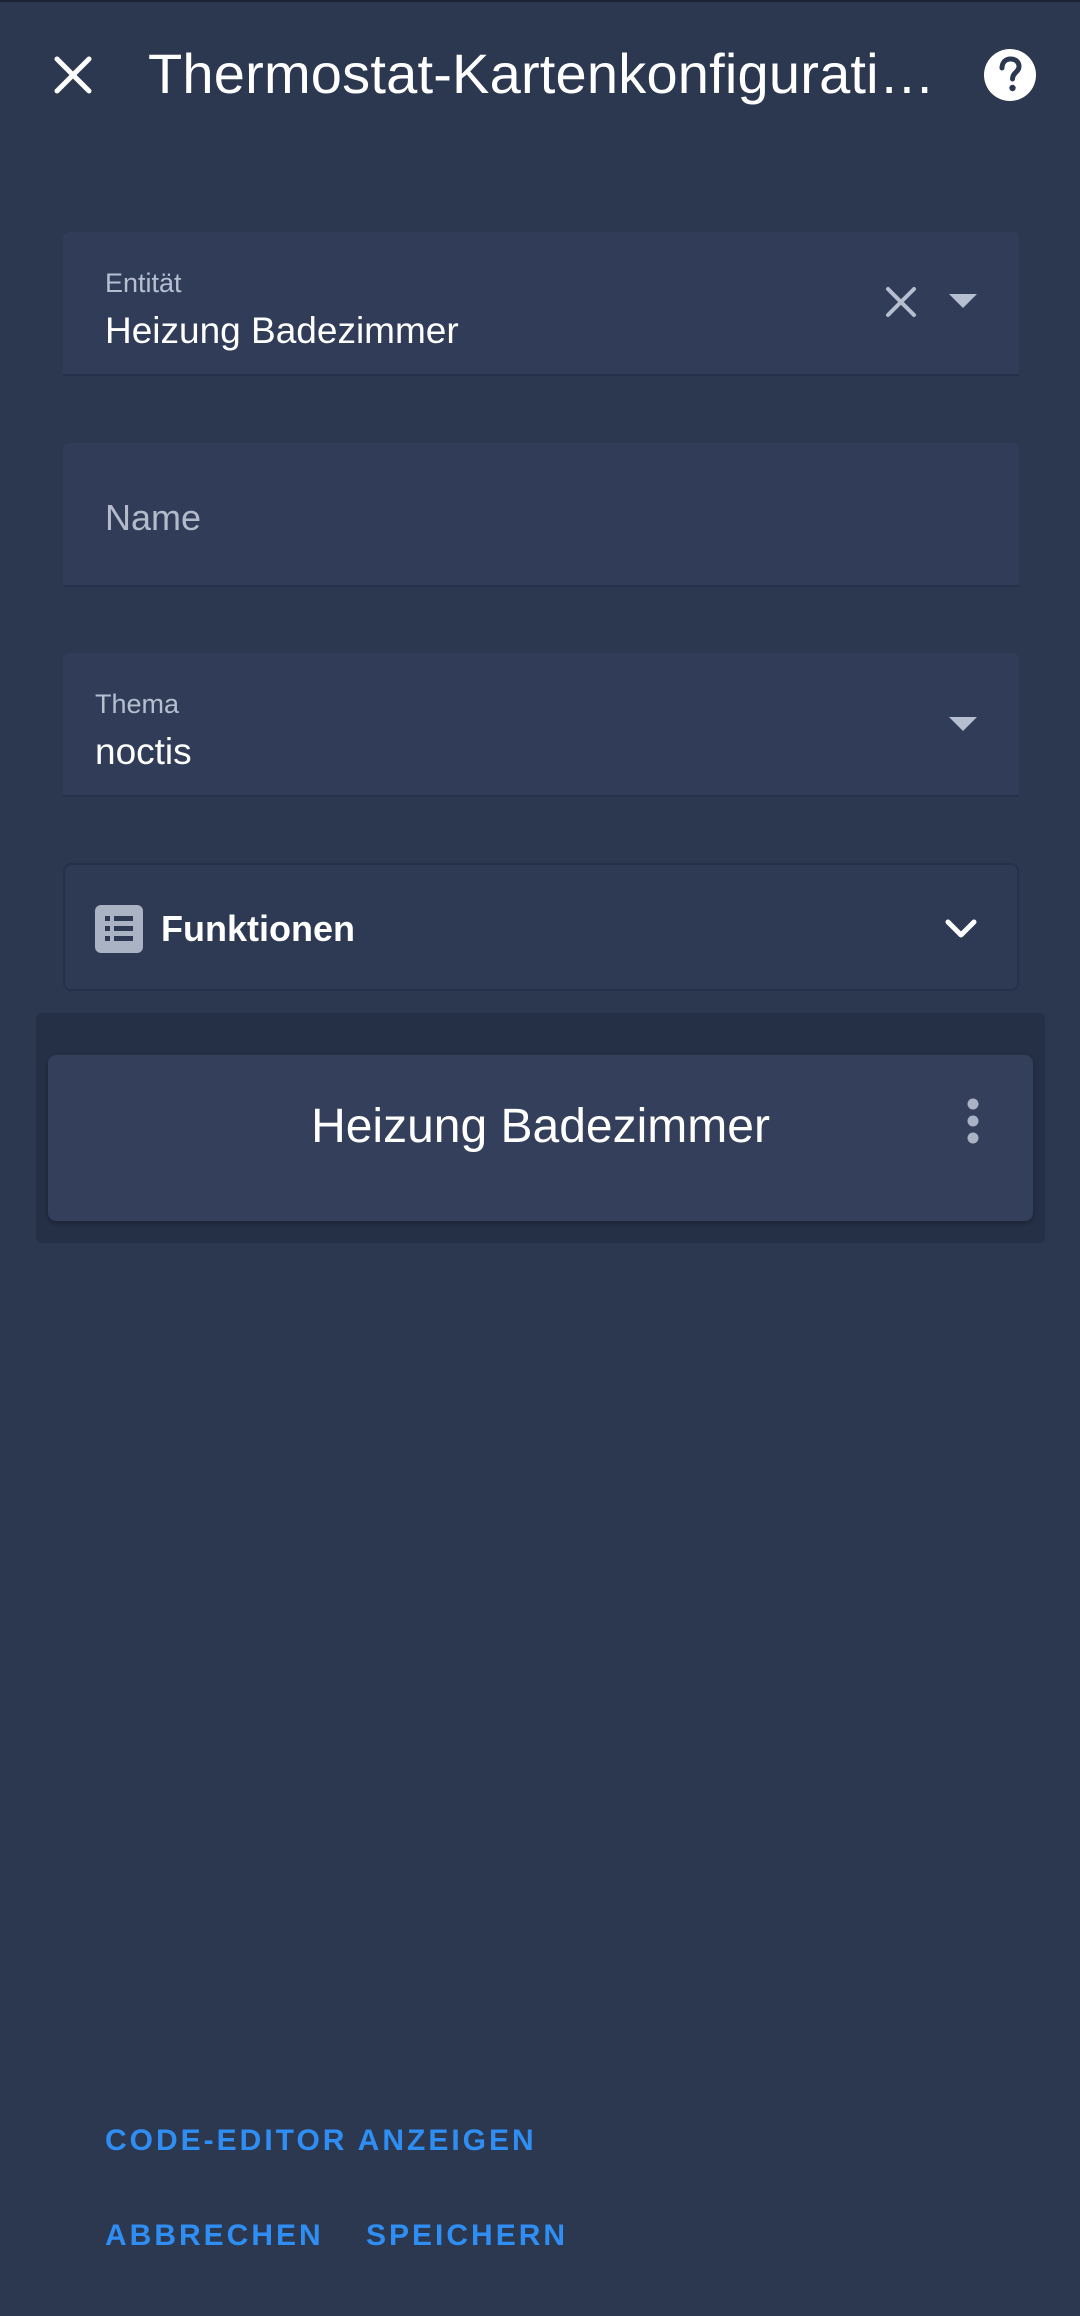 Image resolution: width=1080 pixels, height=2316 pixels. I want to click on entity-field-value: Heizung Badezimmer, so click(282, 331).